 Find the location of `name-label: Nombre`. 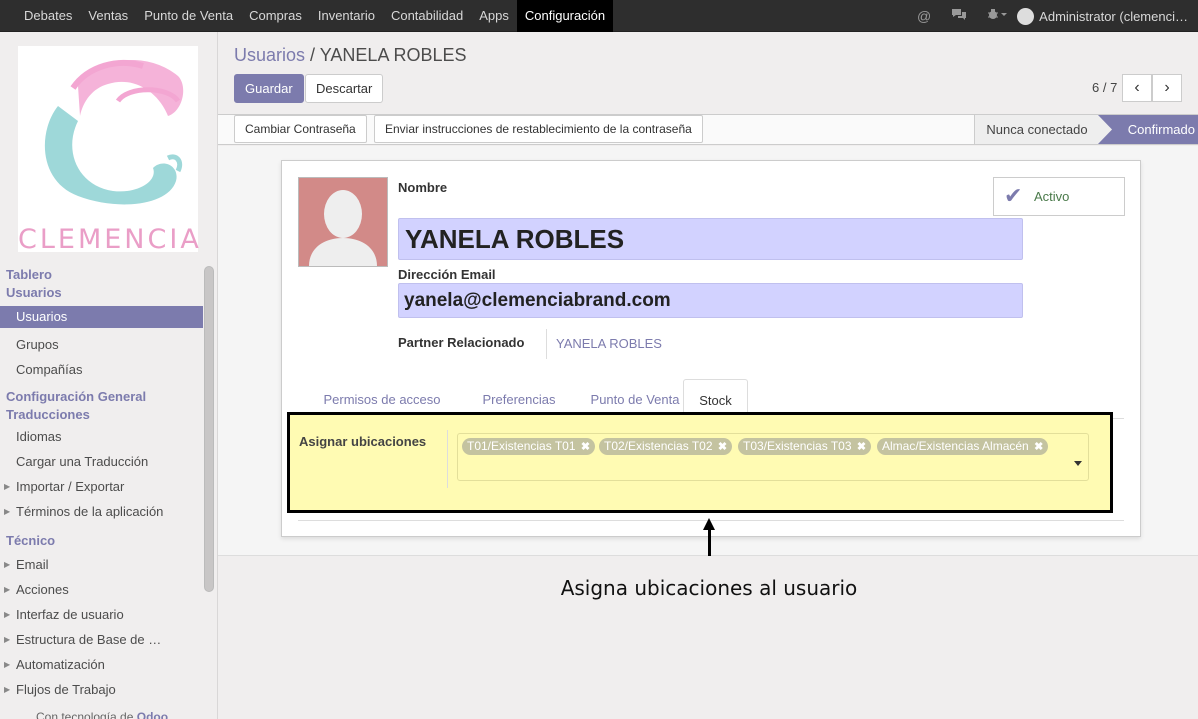

name-label: Nombre is located at coordinates (423, 187).